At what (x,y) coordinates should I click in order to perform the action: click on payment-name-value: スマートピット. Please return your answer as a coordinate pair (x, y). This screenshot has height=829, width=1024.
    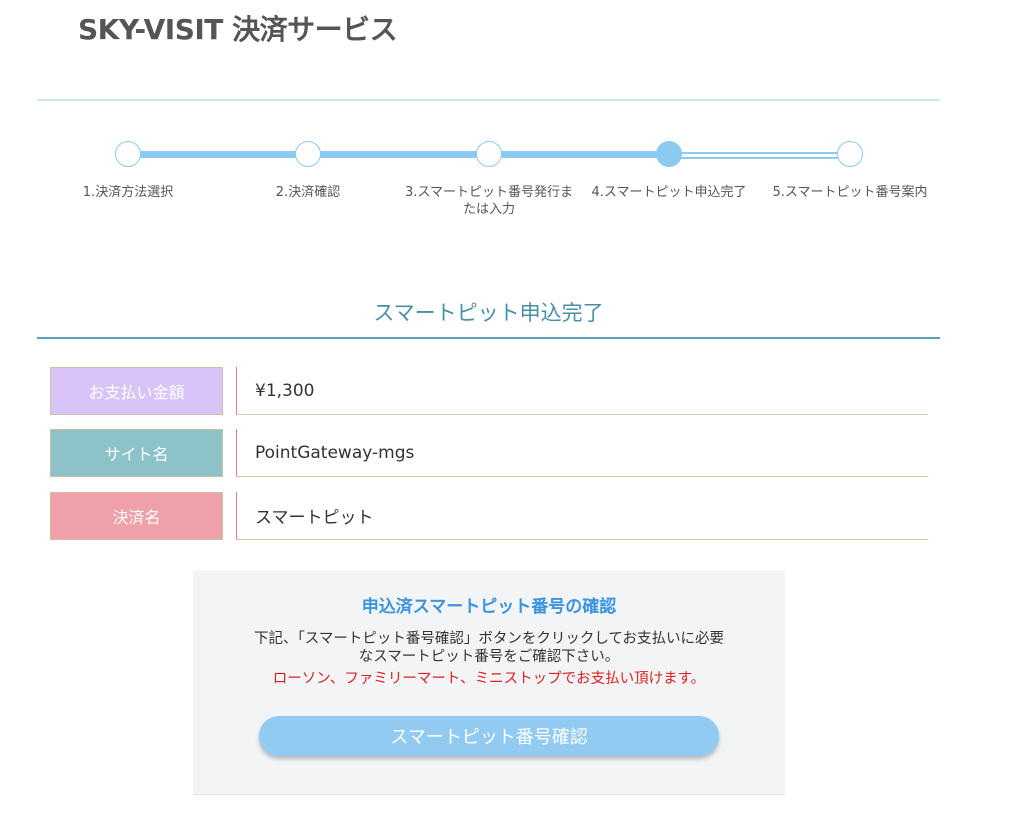
    Looking at the image, I should click on (582, 516).